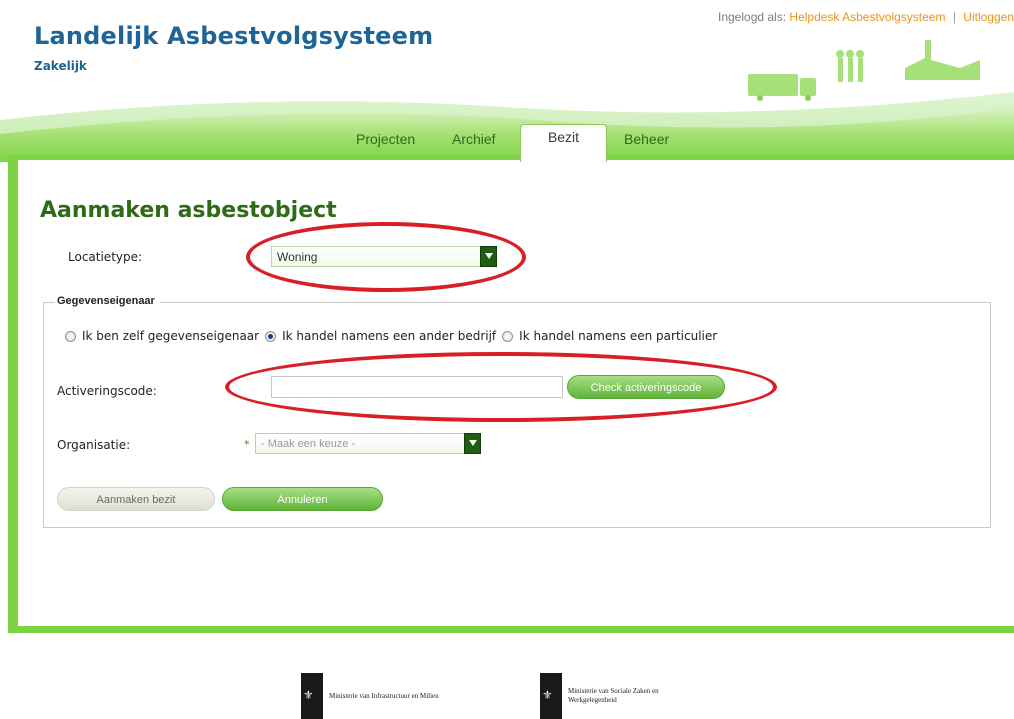 The image size is (1014, 719). Describe the element at coordinates (384, 695) in the screenshot. I see `ministry-name: Ministerie van Infrastructuur en Milieu` at that location.